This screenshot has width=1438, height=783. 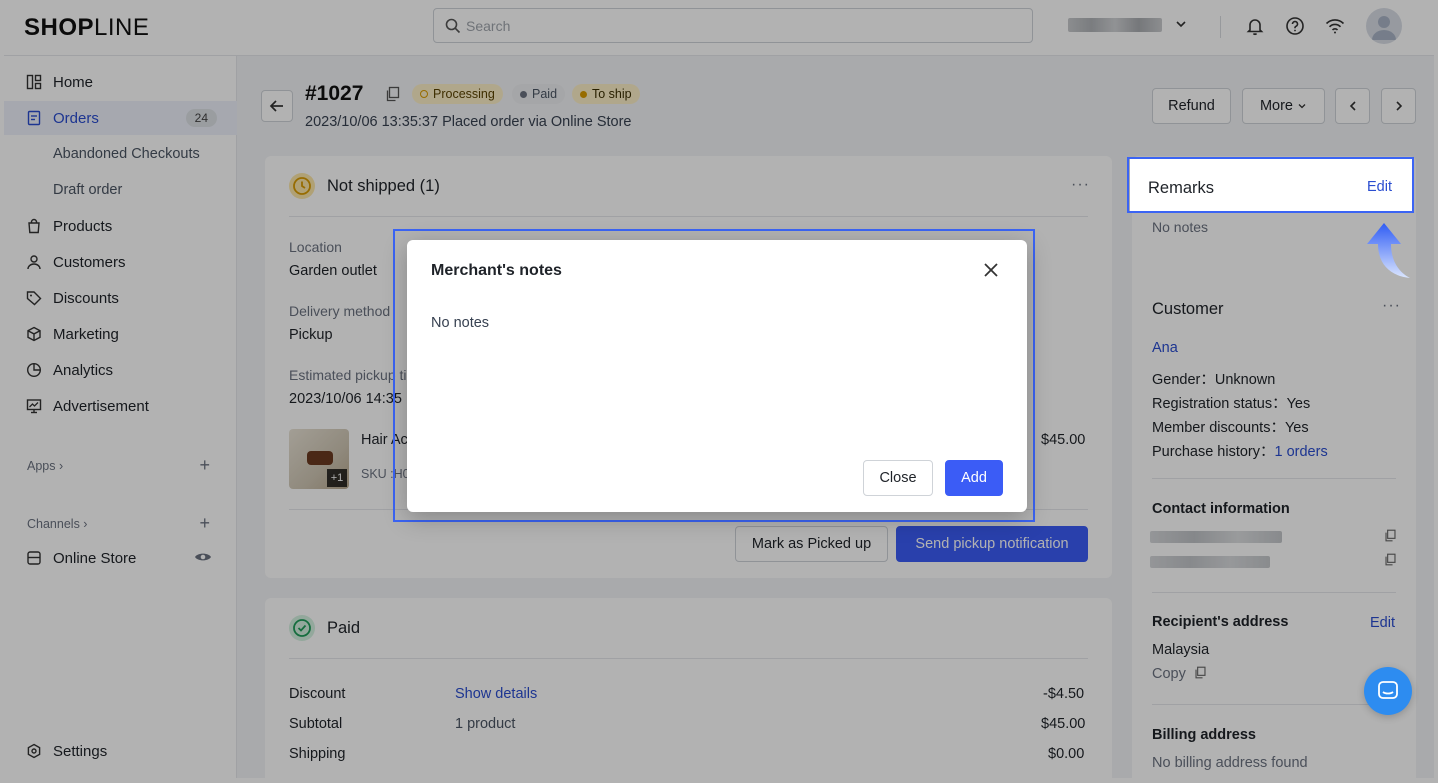 What do you see at coordinates (991, 270) in the screenshot?
I see `close-icon` at bounding box center [991, 270].